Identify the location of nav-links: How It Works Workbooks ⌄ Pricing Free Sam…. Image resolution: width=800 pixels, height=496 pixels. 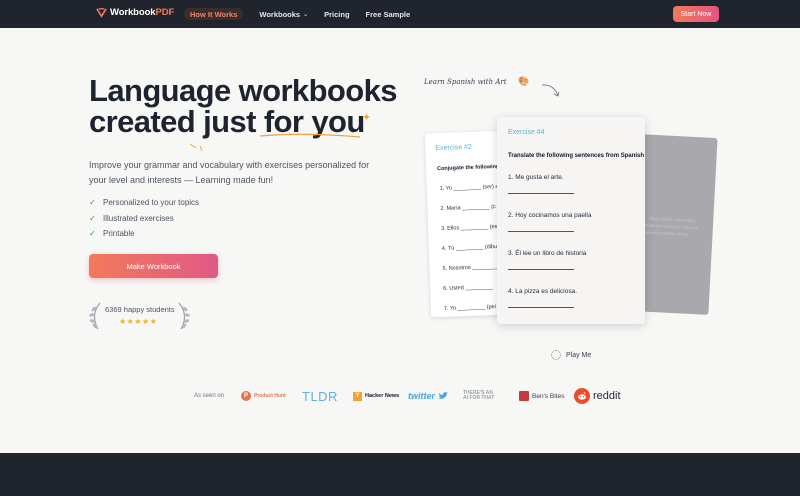
(305, 14).